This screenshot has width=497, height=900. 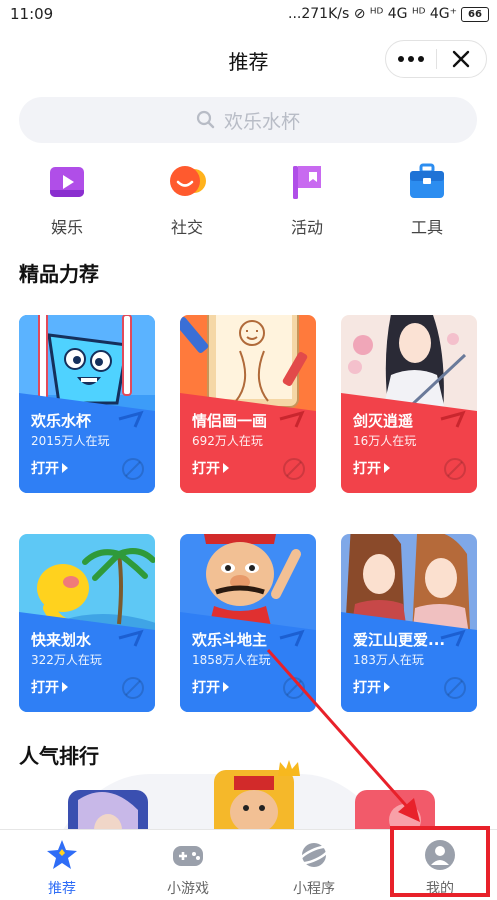 I want to click on game-name: 快来划水, so click(x=61, y=640).